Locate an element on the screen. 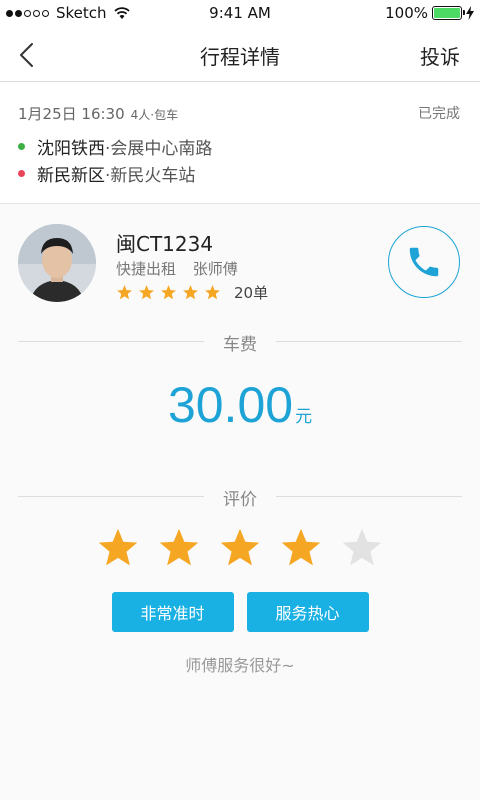  trip-passengers: 4人·包车 is located at coordinates (154, 115).